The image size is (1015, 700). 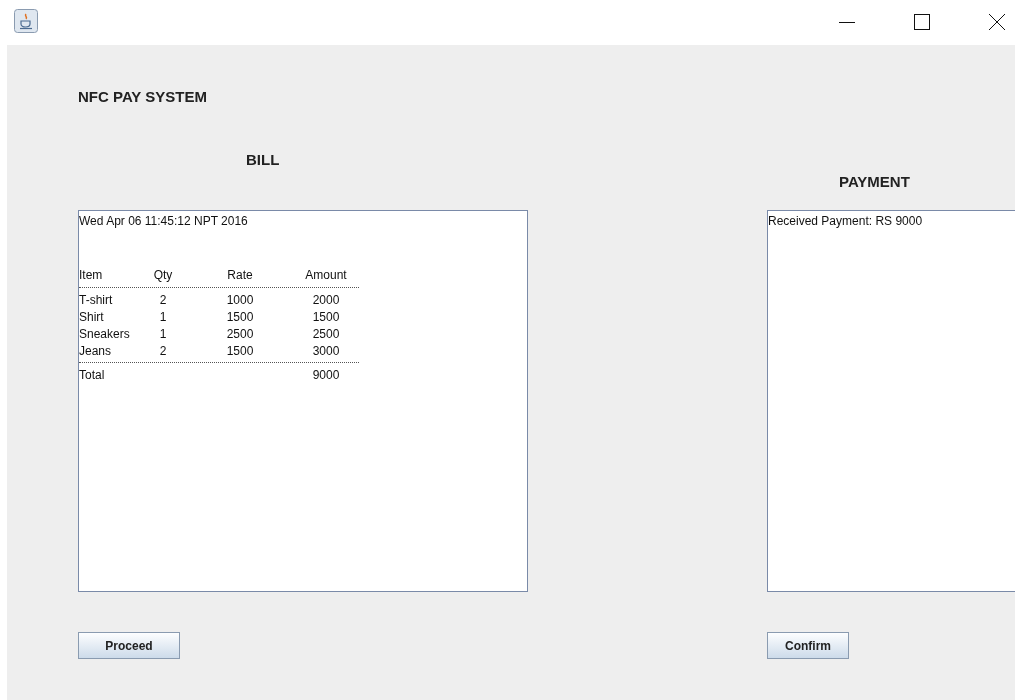 What do you see at coordinates (875, 182) in the screenshot?
I see `payment-heading: PAYMENT` at bounding box center [875, 182].